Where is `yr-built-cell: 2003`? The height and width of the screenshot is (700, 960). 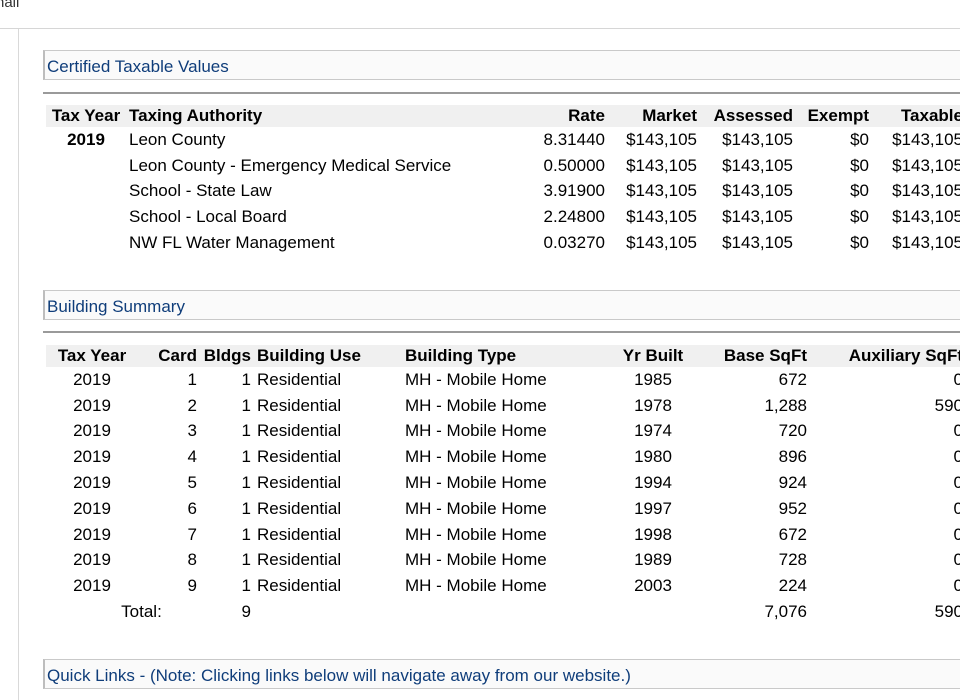
yr-built-cell: 2003 is located at coordinates (653, 586).